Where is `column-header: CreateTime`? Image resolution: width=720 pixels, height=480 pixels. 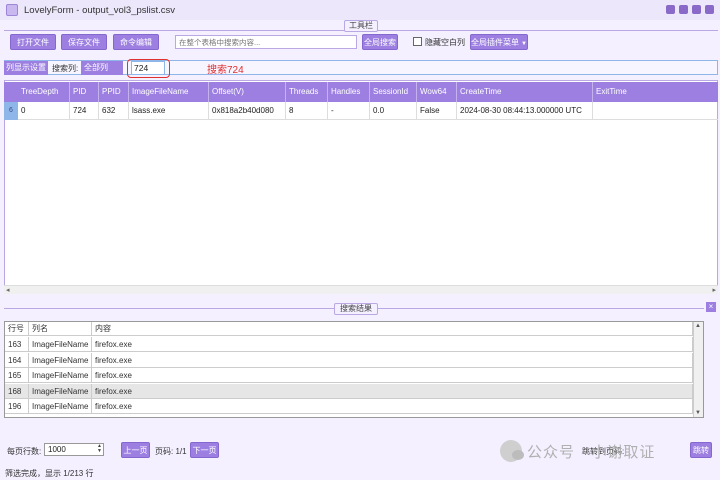 column-header: CreateTime is located at coordinates (525, 92).